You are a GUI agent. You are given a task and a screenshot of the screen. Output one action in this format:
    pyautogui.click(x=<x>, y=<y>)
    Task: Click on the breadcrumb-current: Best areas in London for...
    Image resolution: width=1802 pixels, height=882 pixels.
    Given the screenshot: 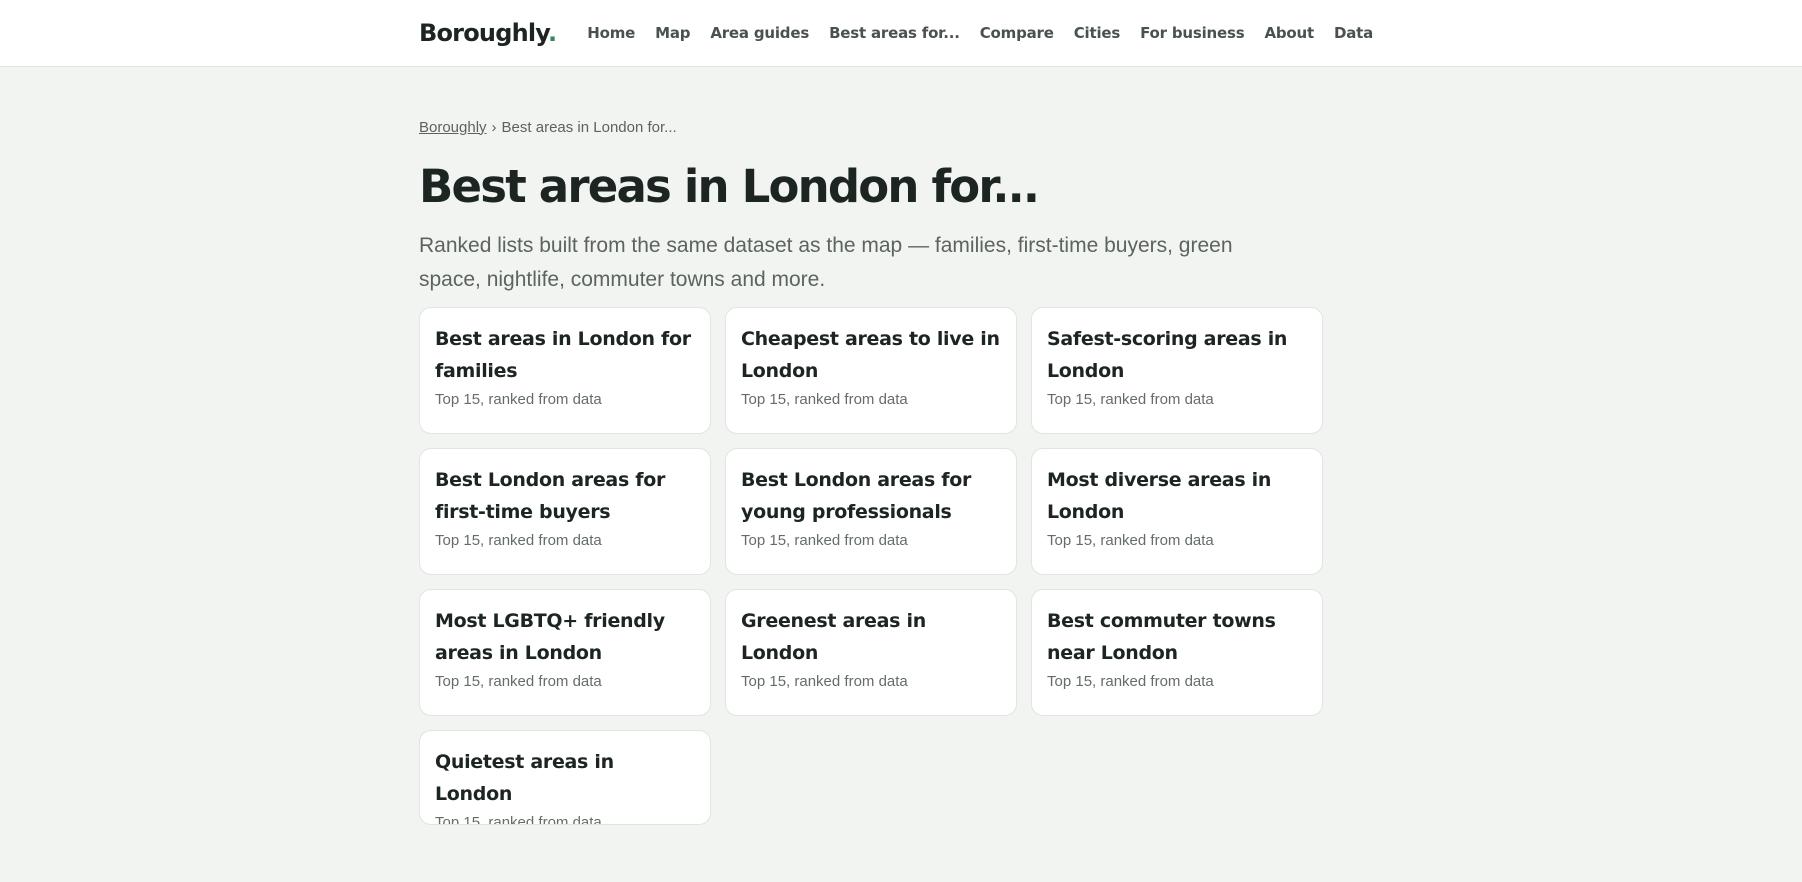 What is the action you would take?
    pyautogui.click(x=589, y=127)
    